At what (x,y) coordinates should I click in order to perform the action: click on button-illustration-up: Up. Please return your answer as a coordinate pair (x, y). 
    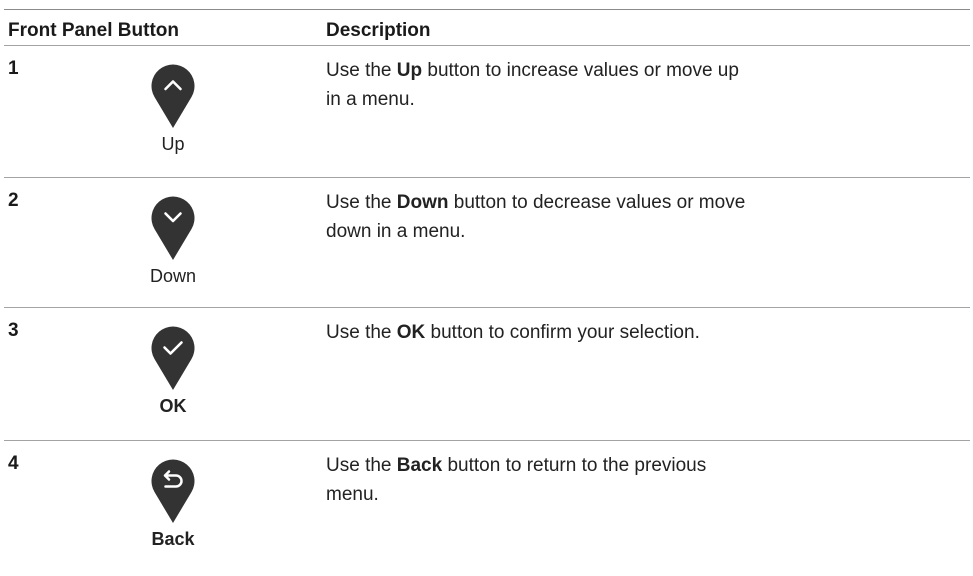
    Looking at the image, I should click on (173, 108).